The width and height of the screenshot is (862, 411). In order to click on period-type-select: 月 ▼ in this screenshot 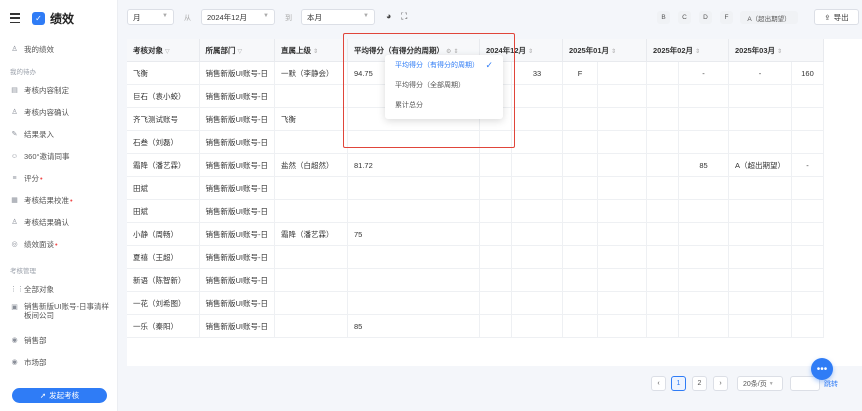, I will do `click(150, 17)`.